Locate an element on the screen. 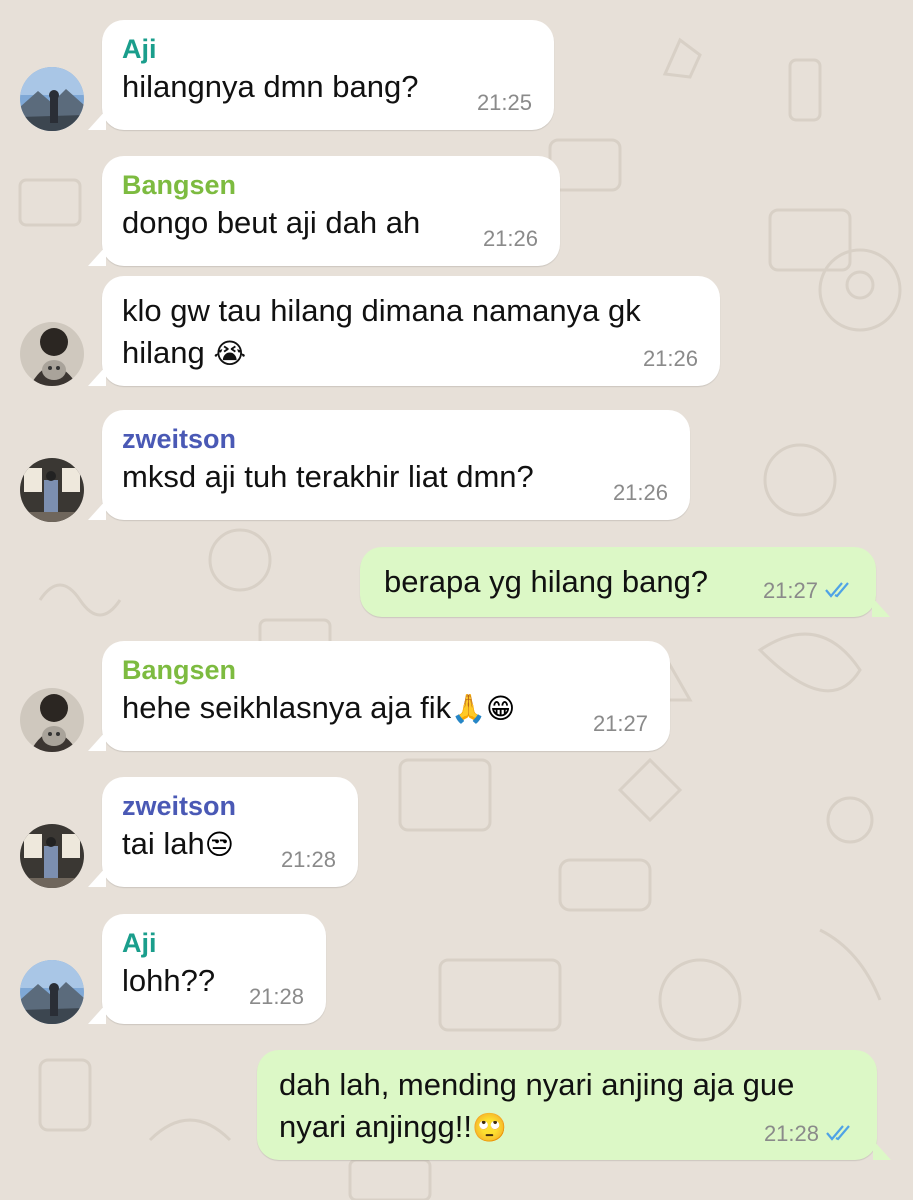 The width and height of the screenshot is (913, 1200). message-time: 21:25 is located at coordinates (504, 102).